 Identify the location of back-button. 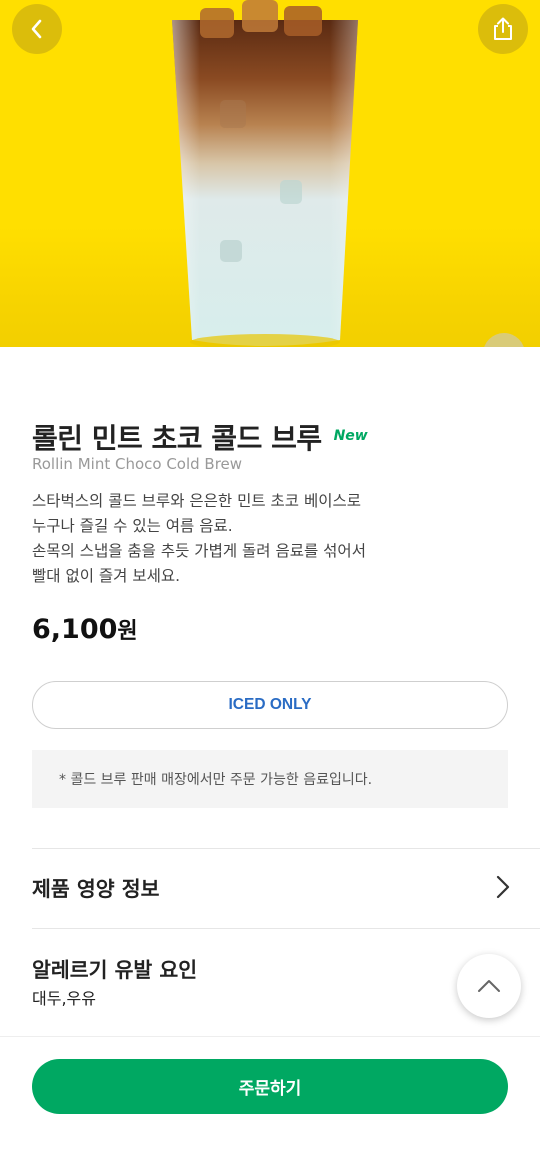
(37, 29).